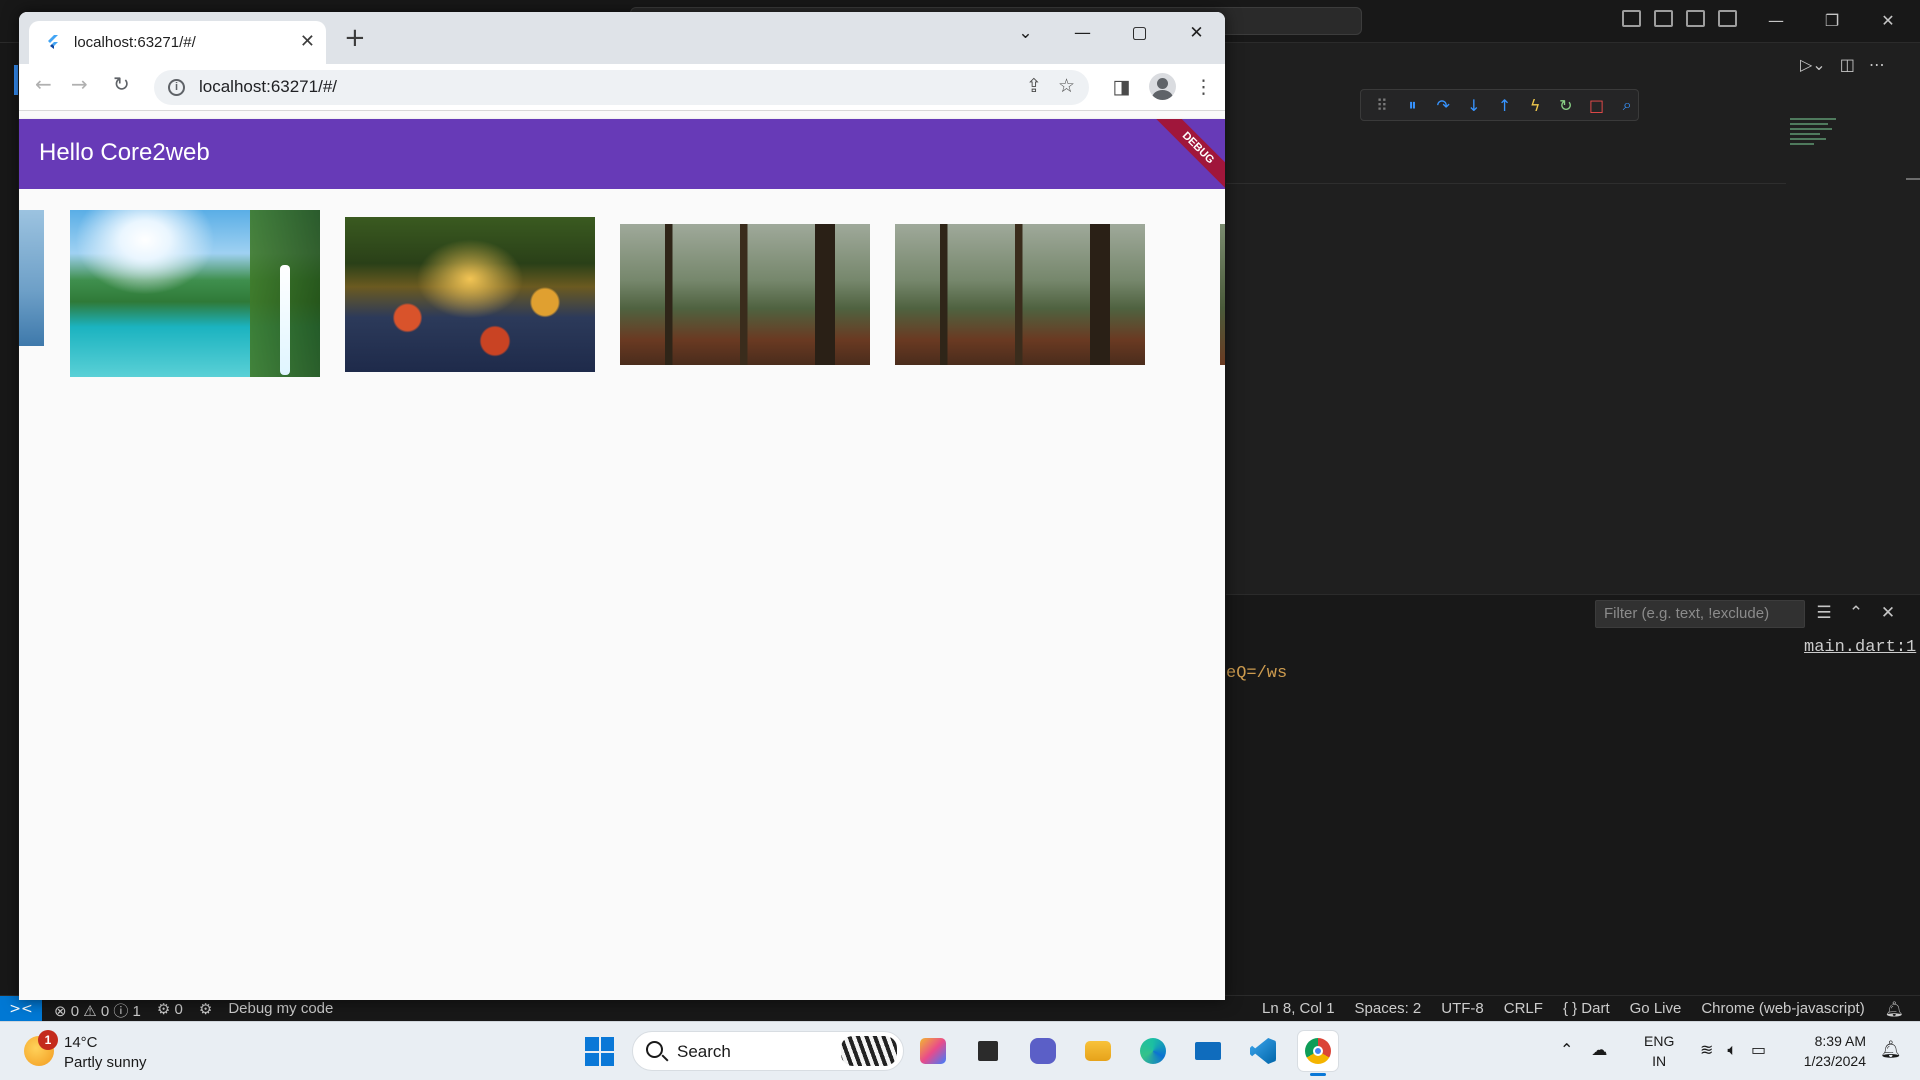  Describe the element at coordinates (1298, 1009) in the screenshot. I see `cursor-position: Ln 8, Col 1` at that location.